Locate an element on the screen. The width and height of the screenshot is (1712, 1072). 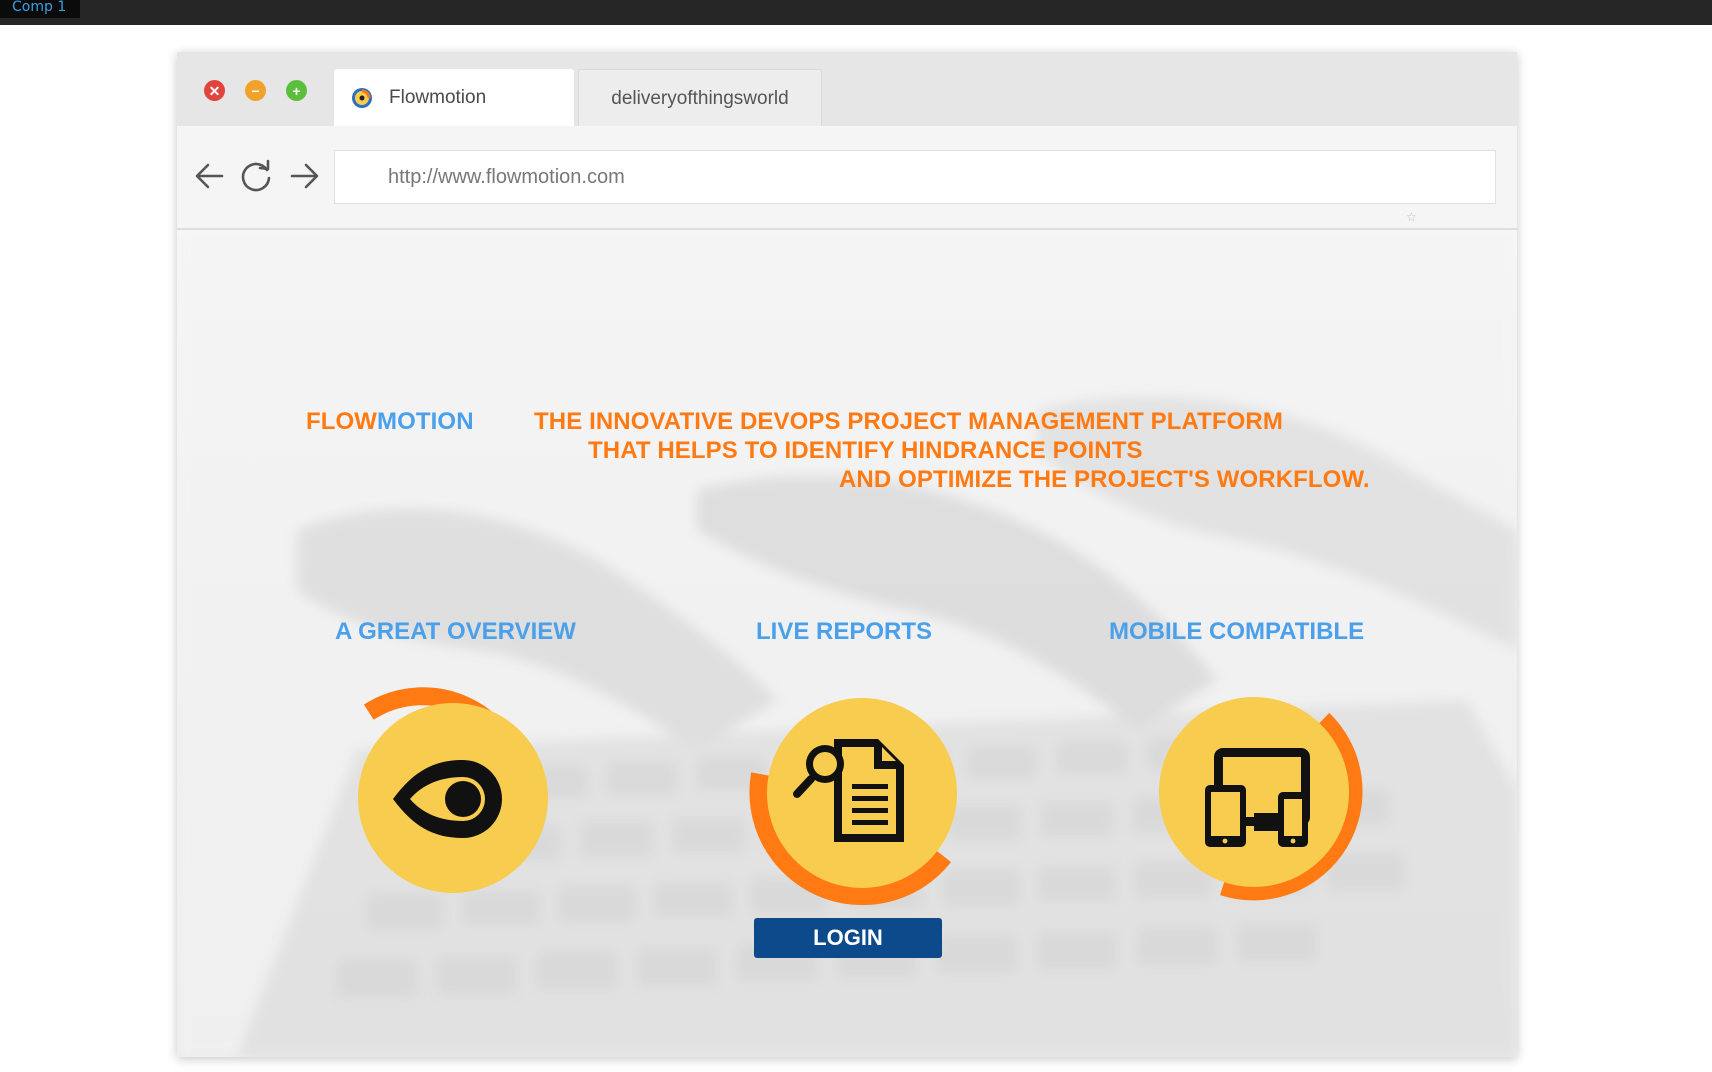
maximize-window-button: + is located at coordinates (296, 90).